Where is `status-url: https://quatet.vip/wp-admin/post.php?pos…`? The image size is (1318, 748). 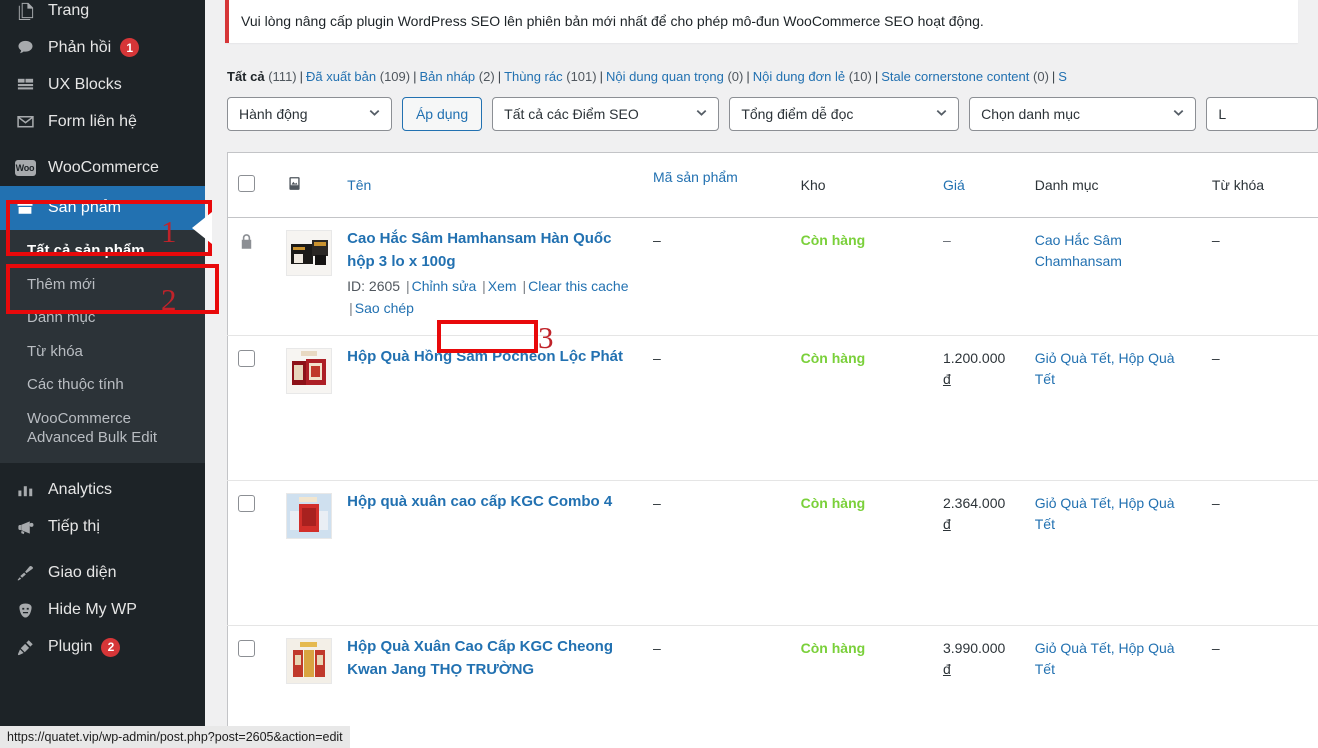 status-url: https://quatet.vip/wp-admin/post.php?pos… is located at coordinates (175, 737).